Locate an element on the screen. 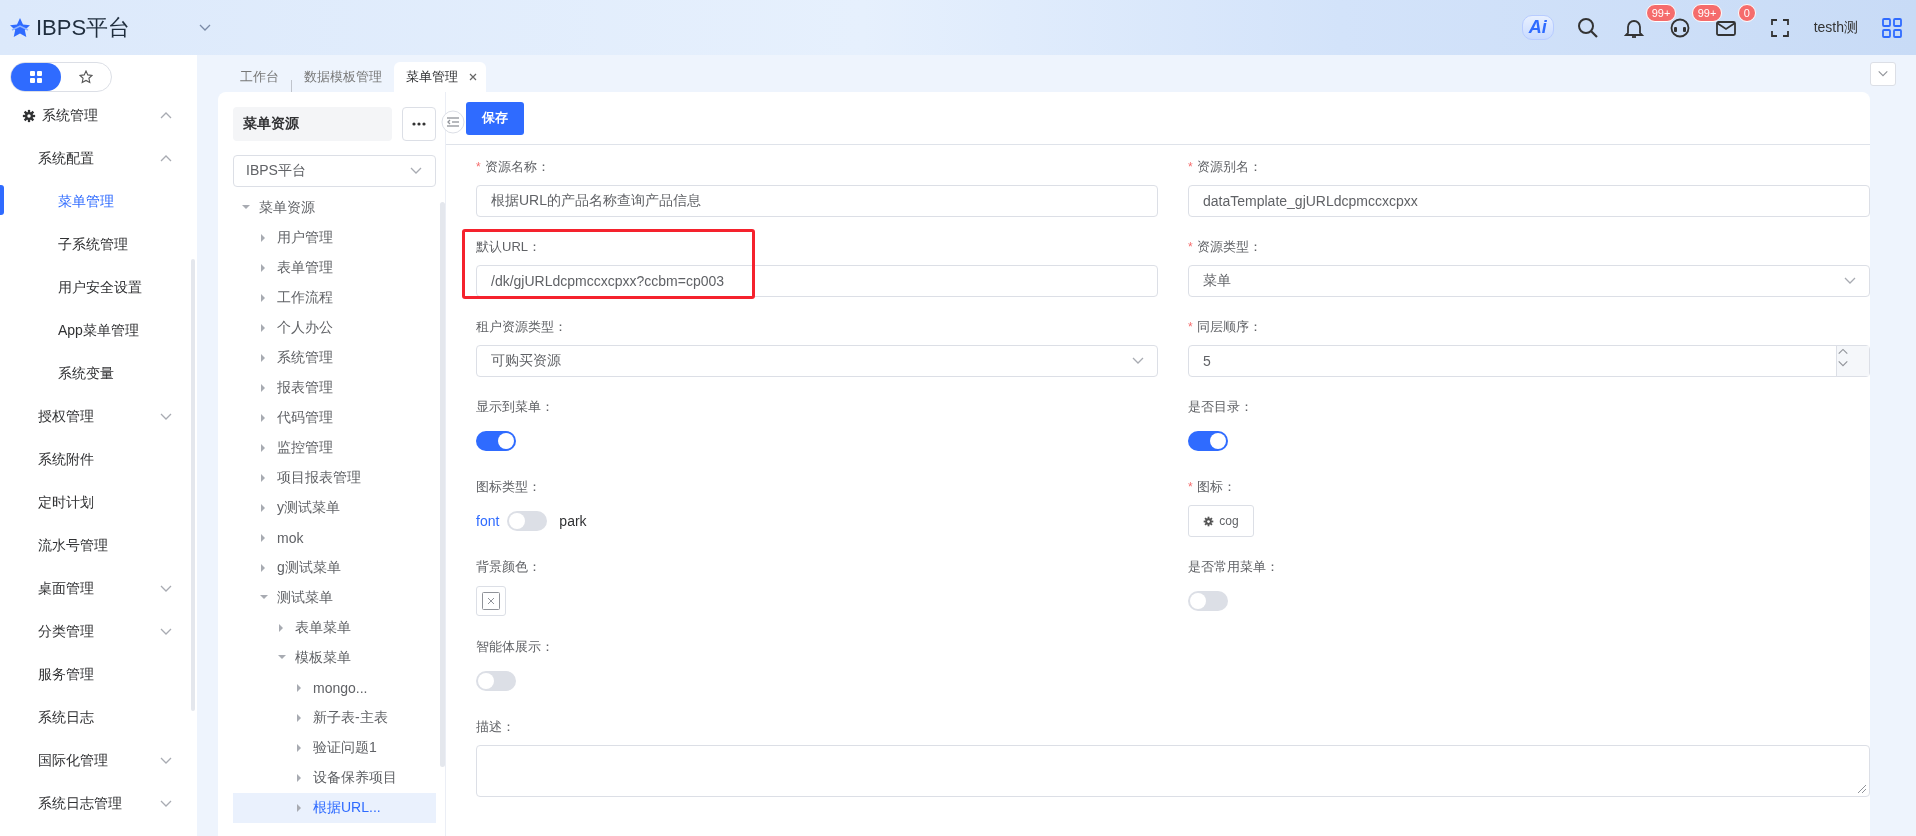  field-label: 同层顺序： is located at coordinates (1229, 327).